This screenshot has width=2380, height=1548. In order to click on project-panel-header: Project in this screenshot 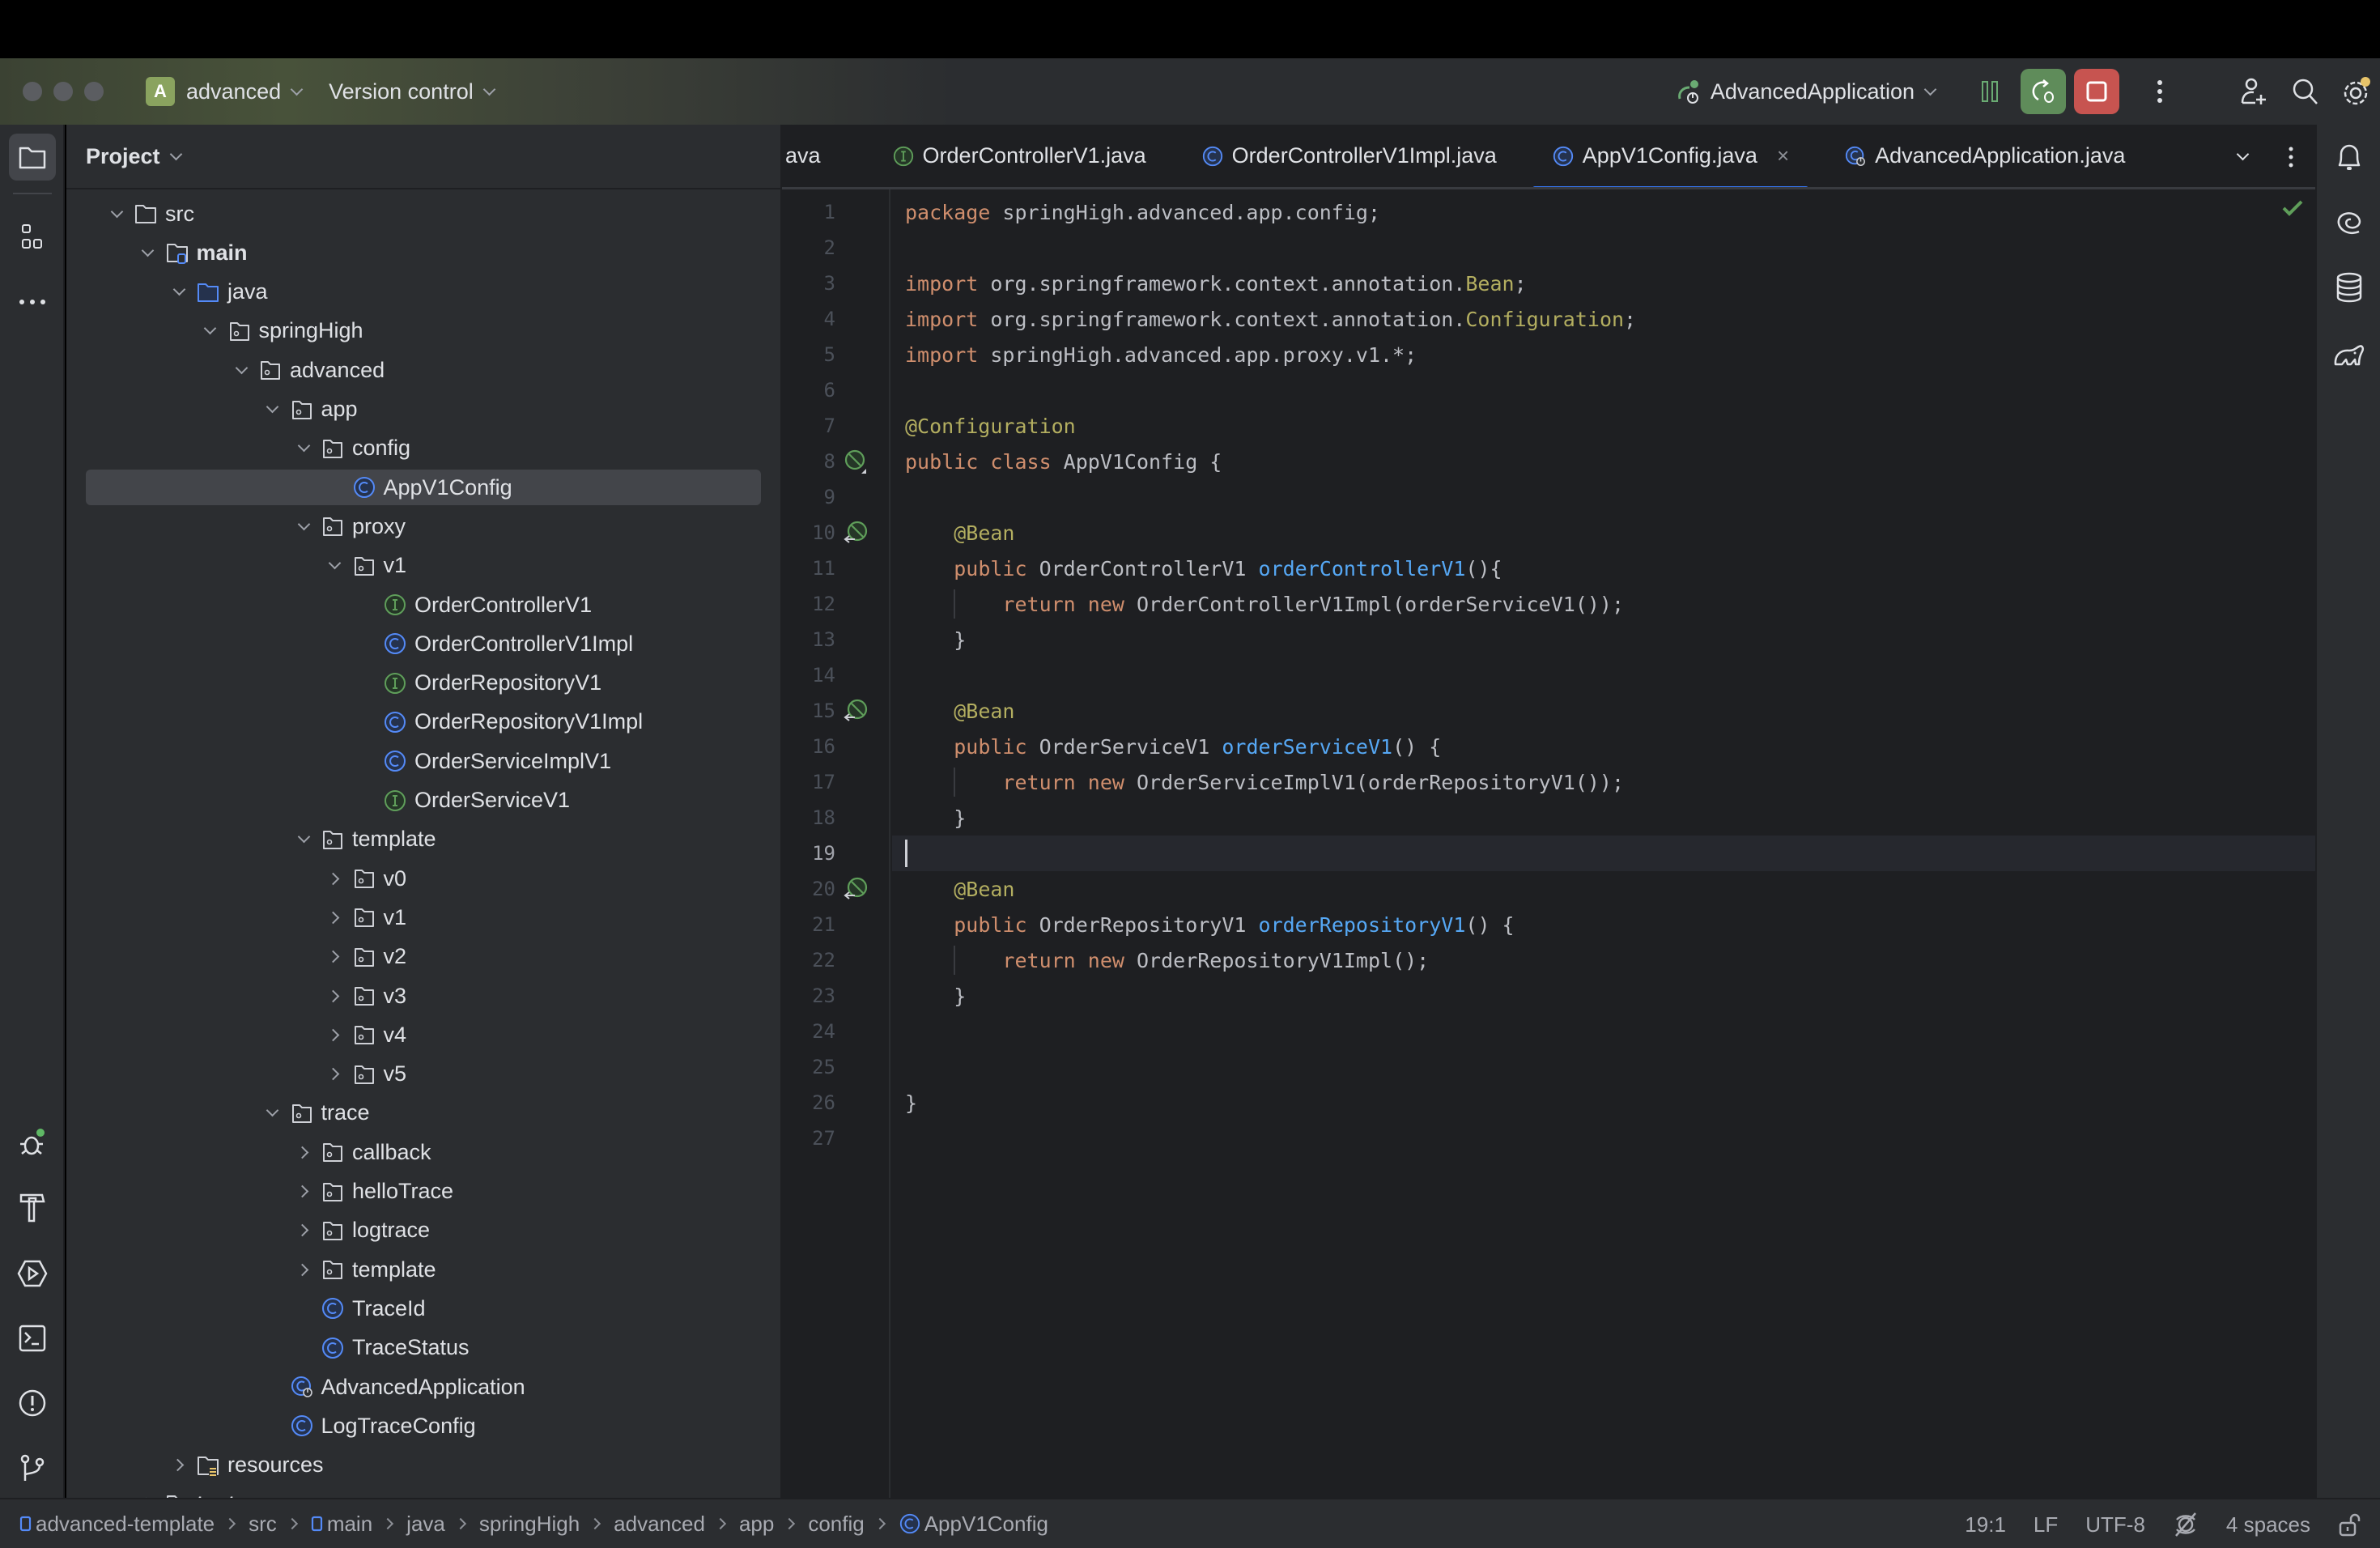, I will do `click(423, 157)`.